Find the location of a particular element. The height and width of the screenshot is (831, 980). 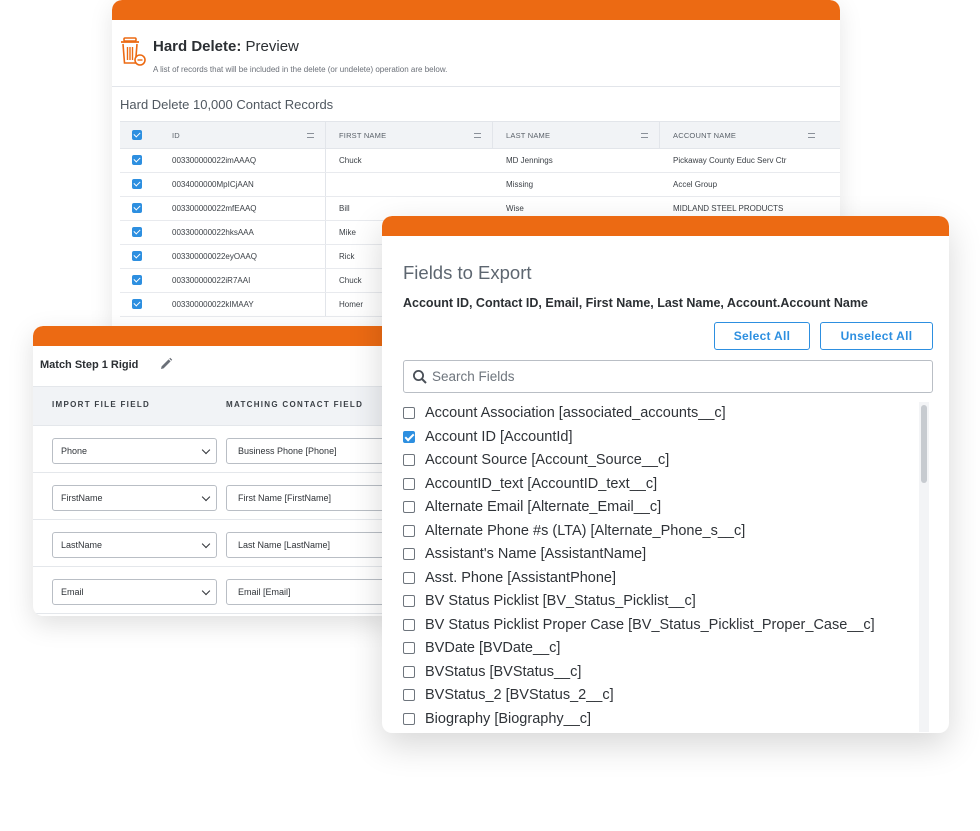

match-row: Phone Business Phone [Phone] is located at coordinates (213, 449).